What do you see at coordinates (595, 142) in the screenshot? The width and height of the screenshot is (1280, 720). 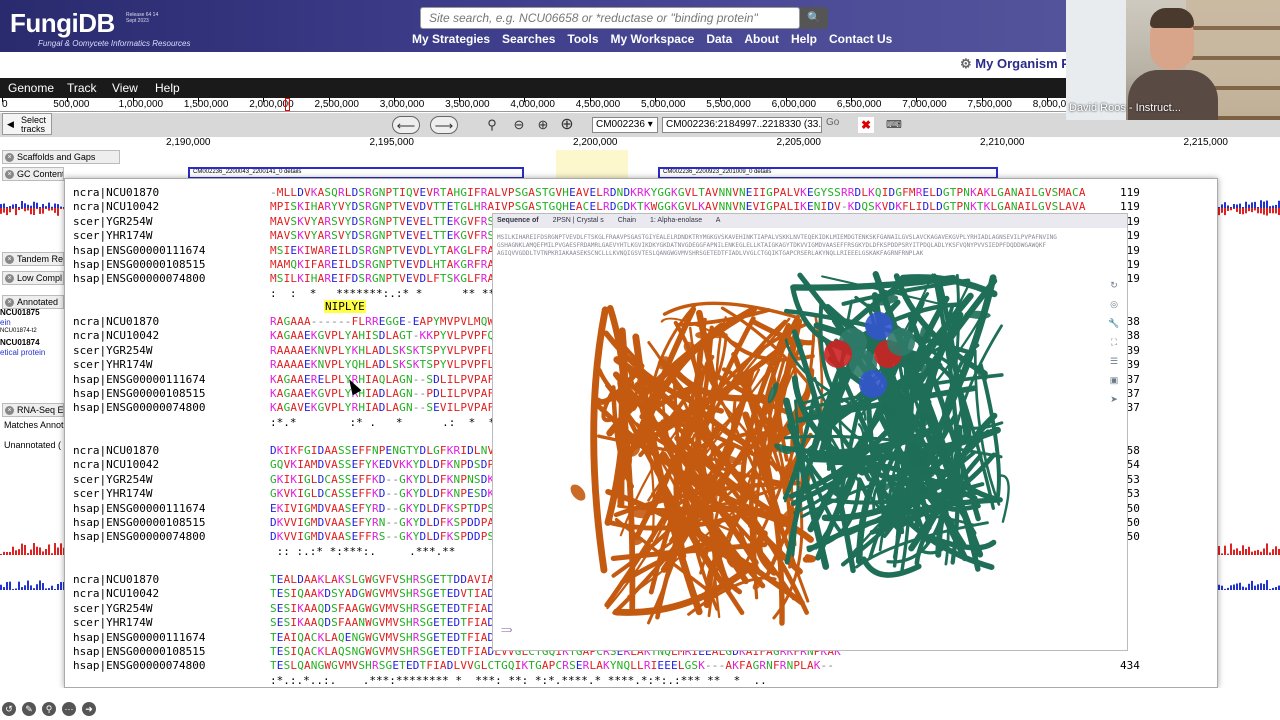 I see `coordinate-label: 2,200,000` at bounding box center [595, 142].